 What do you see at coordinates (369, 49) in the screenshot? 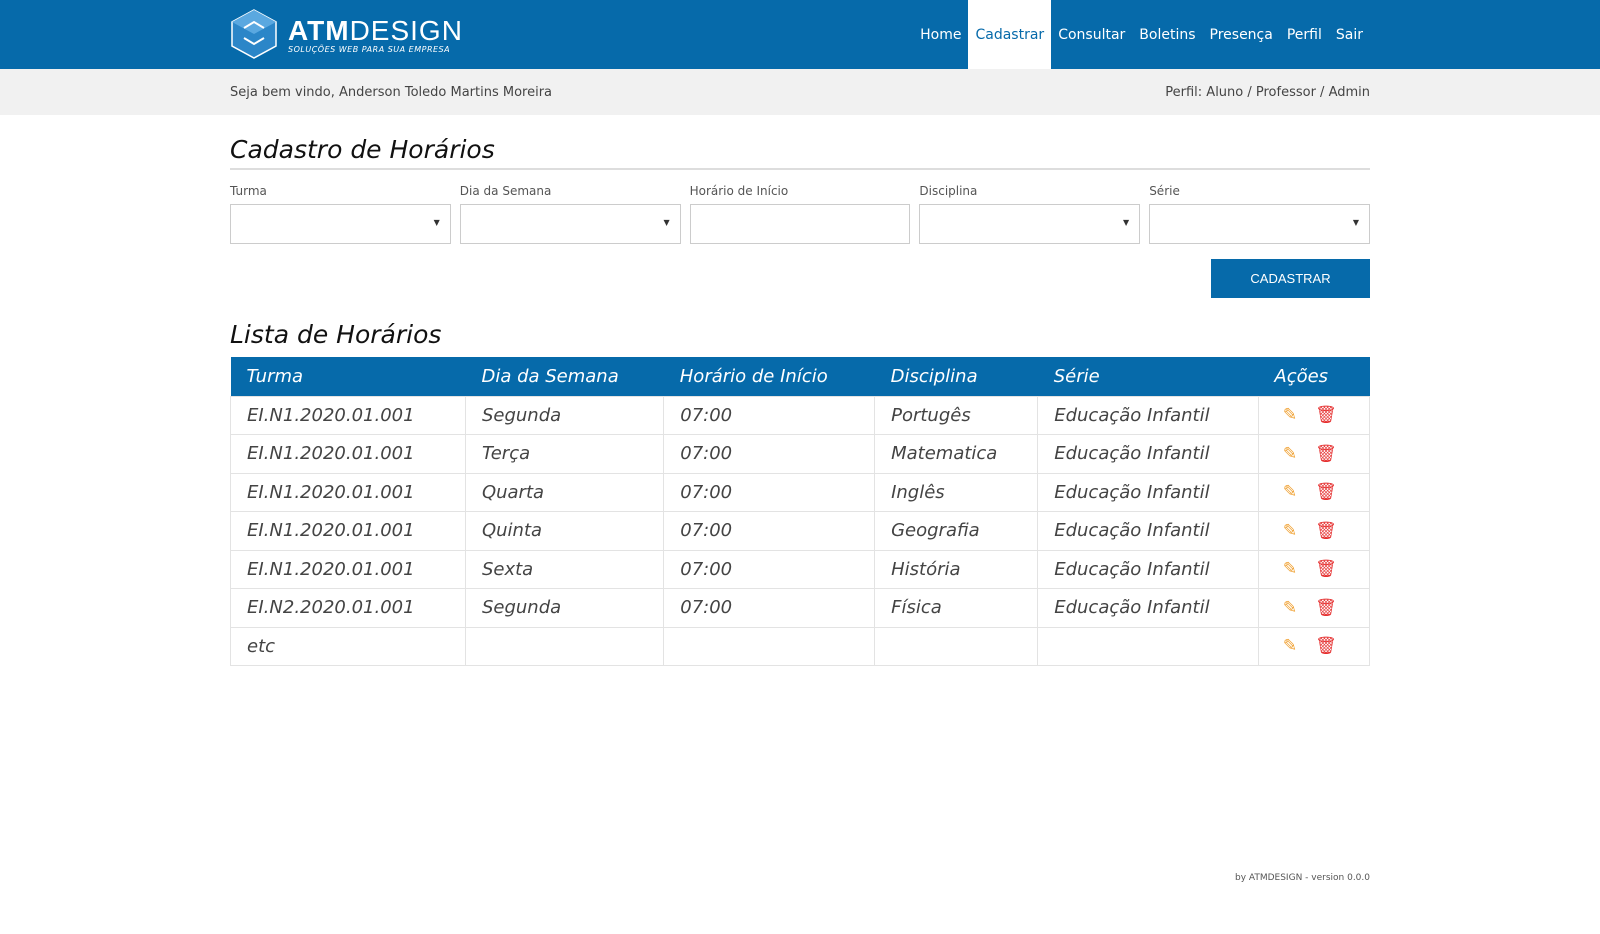
I see `brand-tagline: SOLUÇÕES WEB PARA SUA EMPRESA` at bounding box center [369, 49].